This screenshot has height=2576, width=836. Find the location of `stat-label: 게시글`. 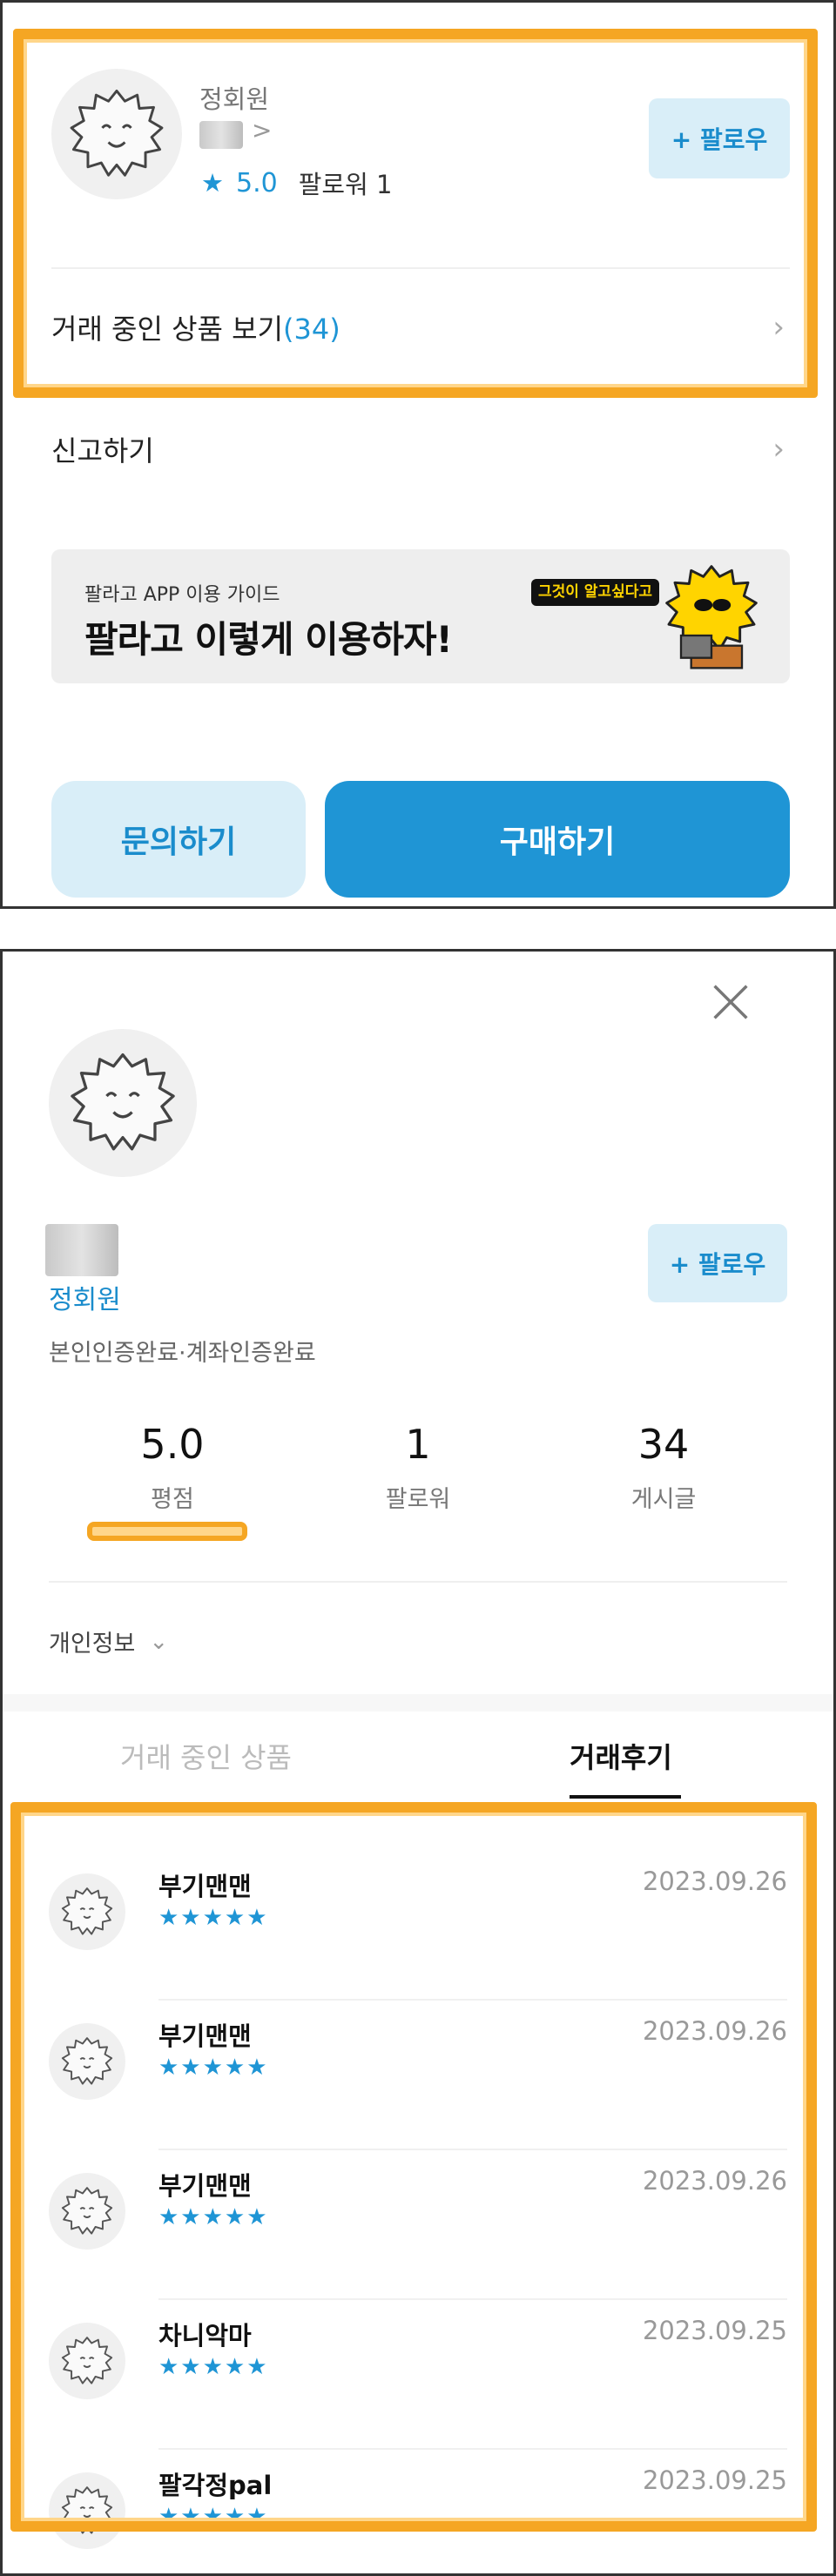

stat-label: 게시글 is located at coordinates (664, 1499).